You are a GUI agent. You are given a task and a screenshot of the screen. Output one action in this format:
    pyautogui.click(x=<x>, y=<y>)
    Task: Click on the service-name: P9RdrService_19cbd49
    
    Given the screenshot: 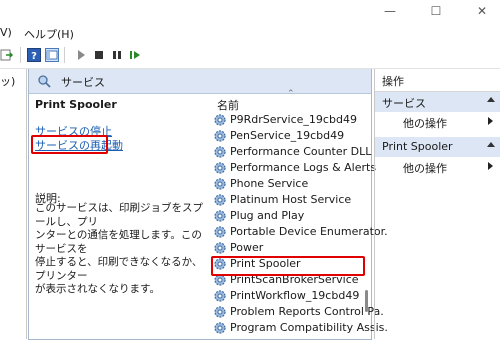 What is the action you would take?
    pyautogui.click(x=293, y=119)
    